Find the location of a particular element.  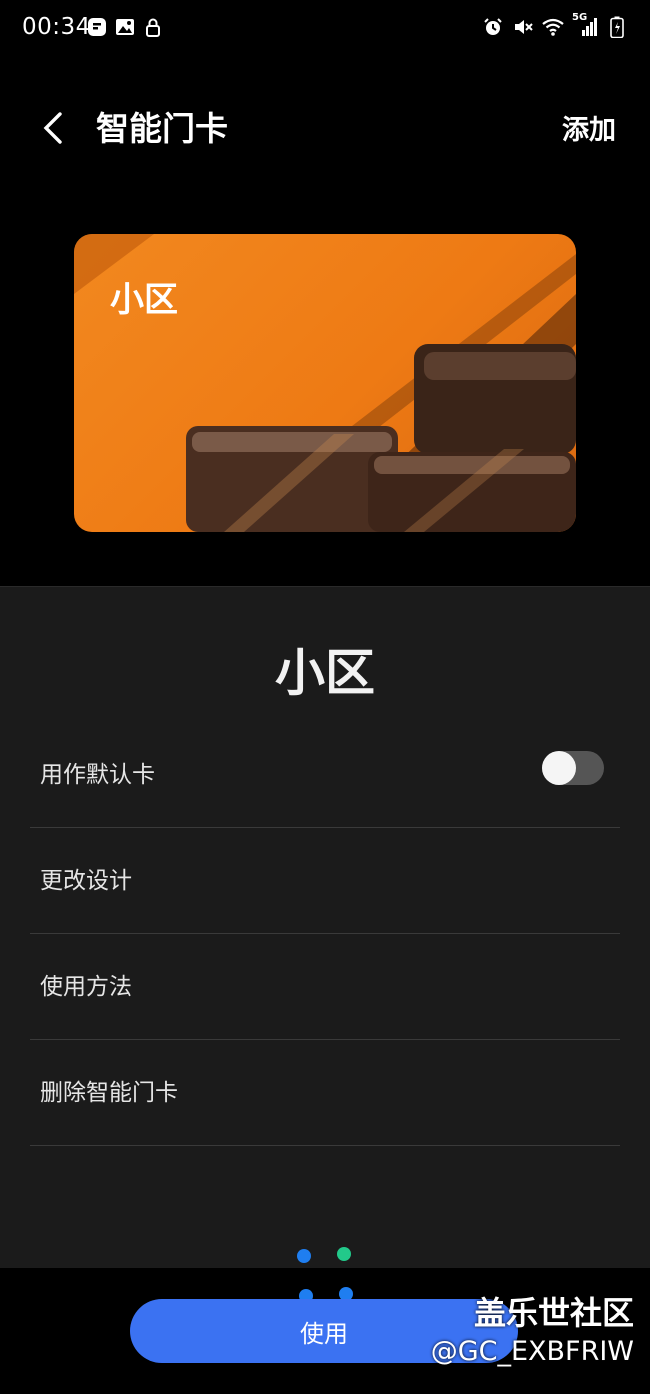

wifi-icon is located at coordinates (553, 27).